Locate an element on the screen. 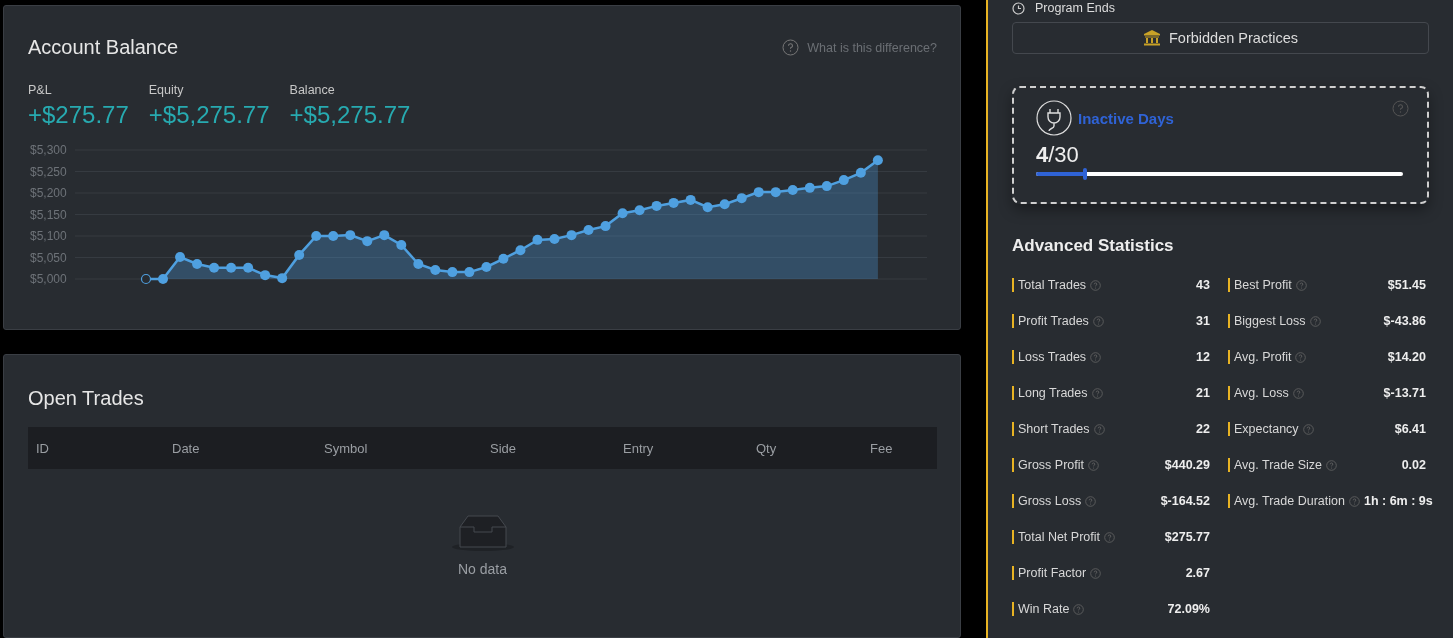 This screenshot has width=1453, height=638. column-header: Fee is located at coordinates (882, 448).